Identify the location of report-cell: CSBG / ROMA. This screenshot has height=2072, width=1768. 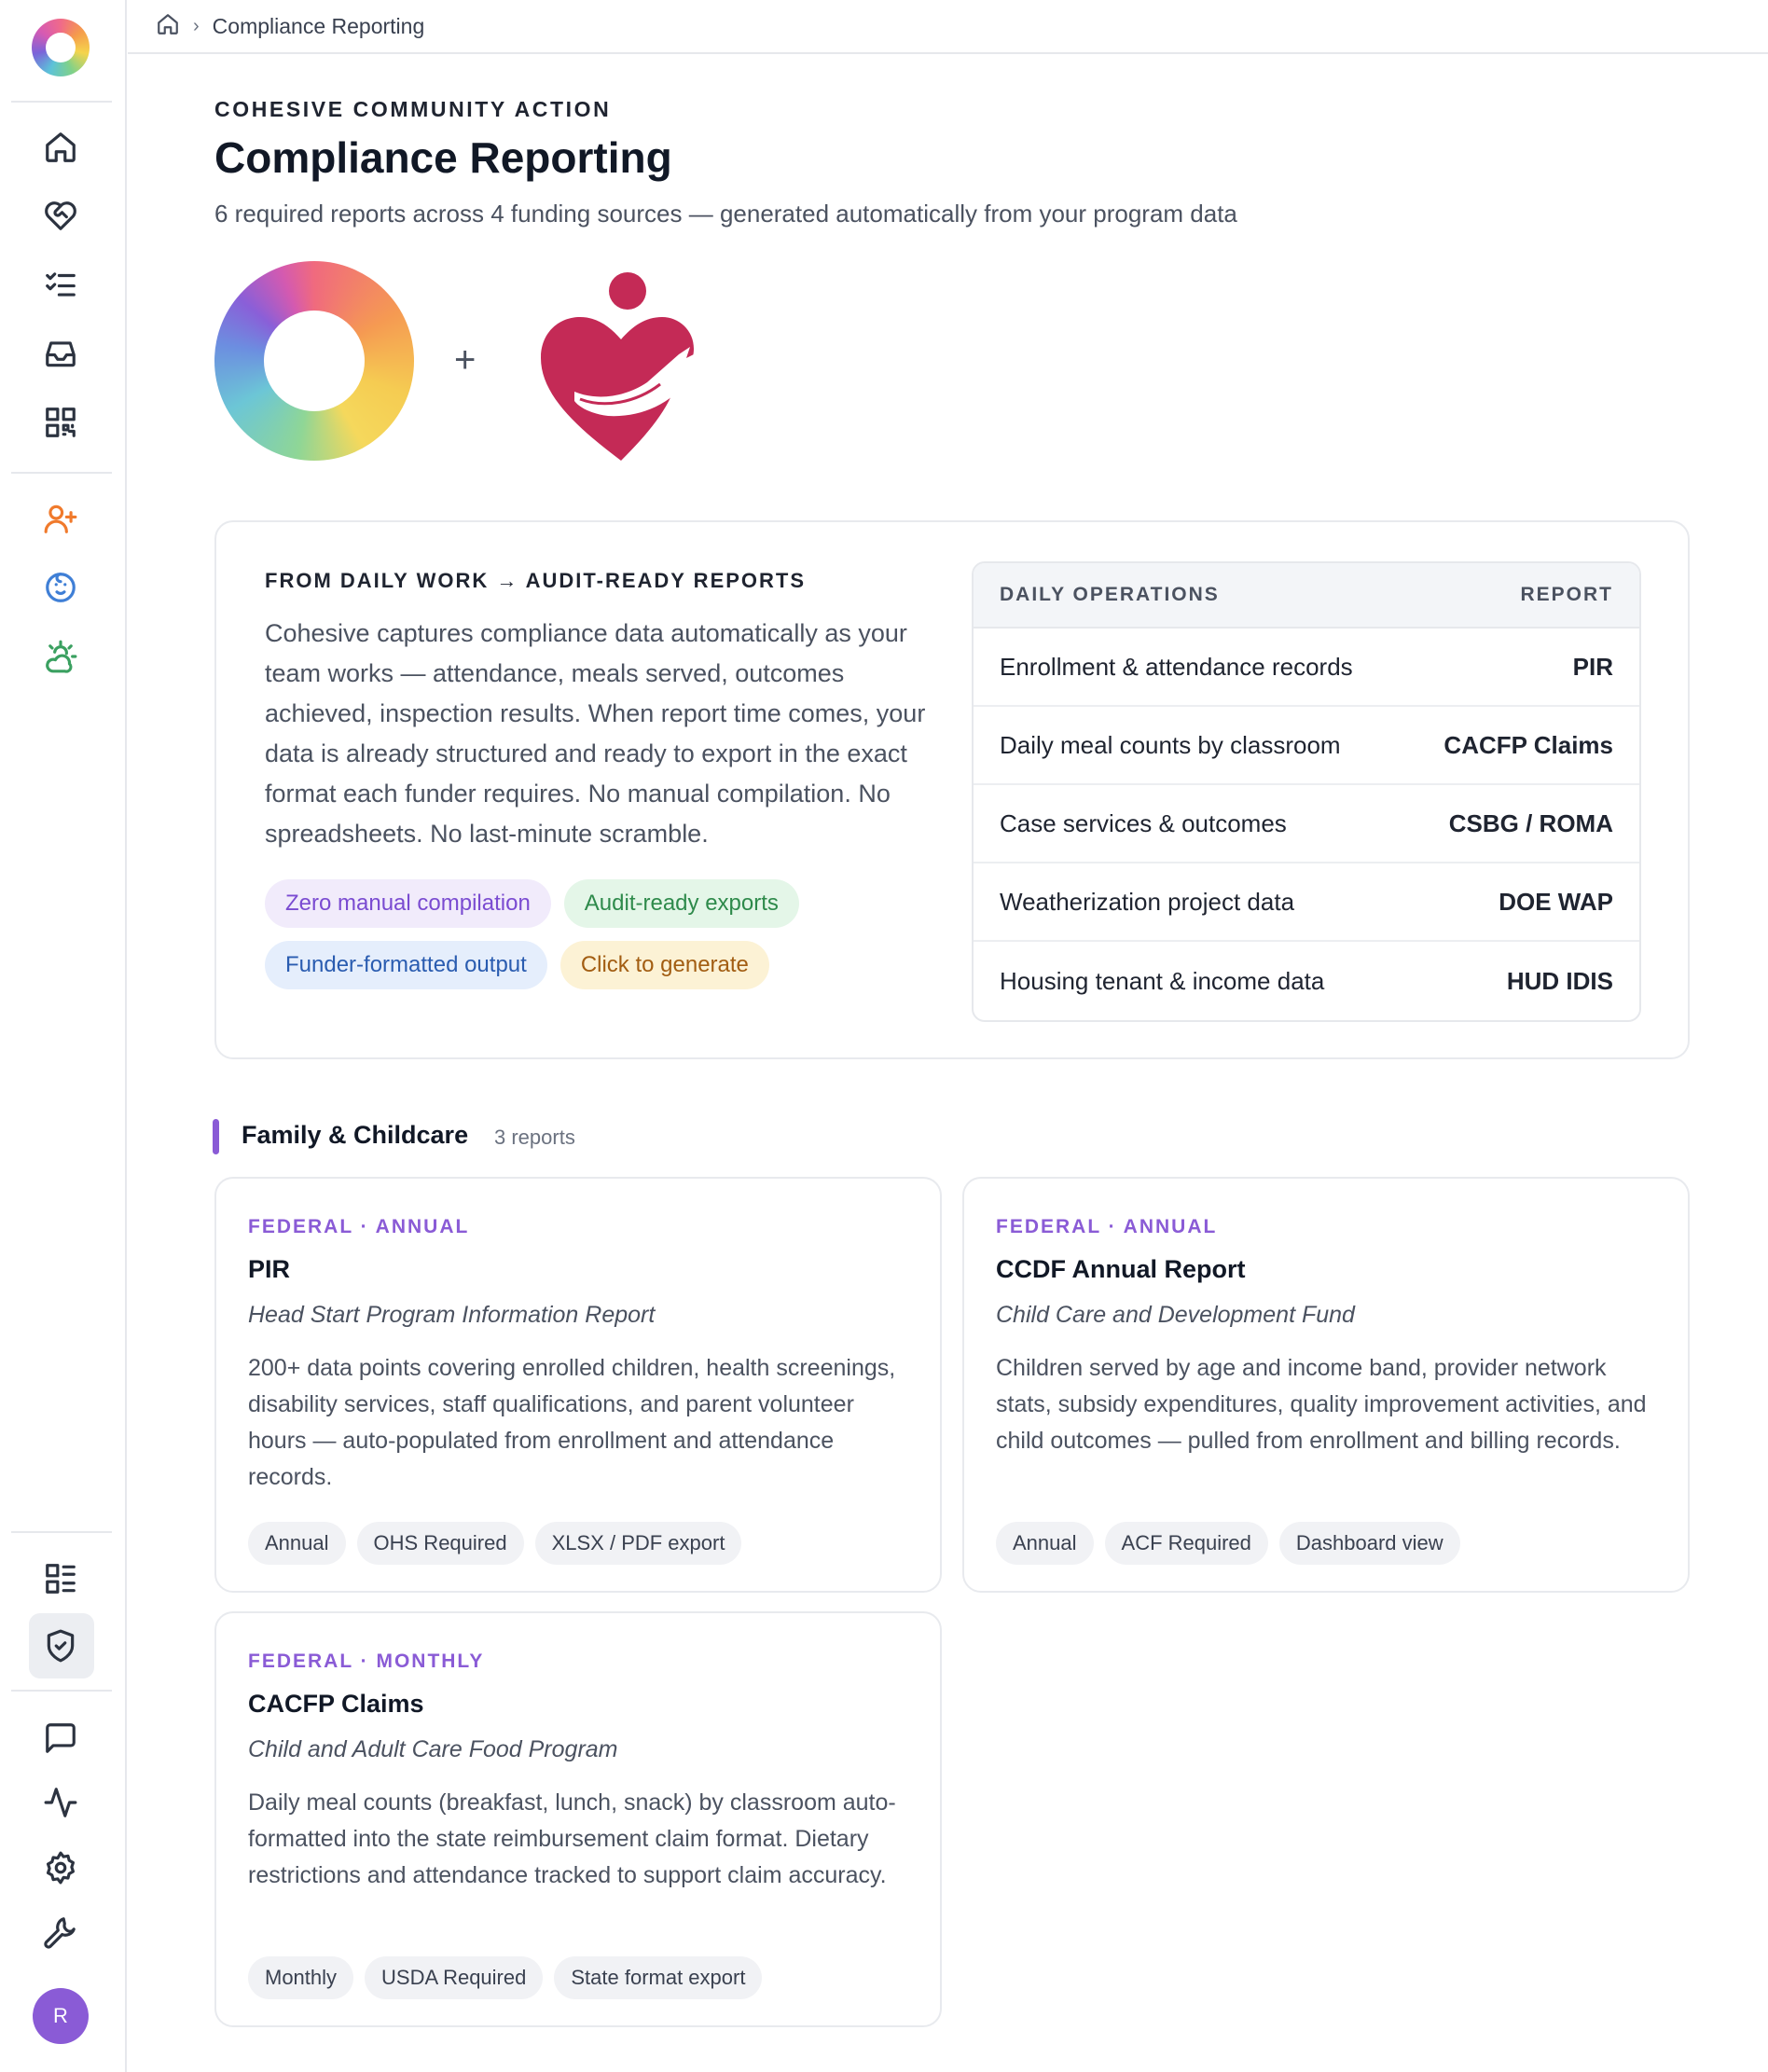
(1530, 822).